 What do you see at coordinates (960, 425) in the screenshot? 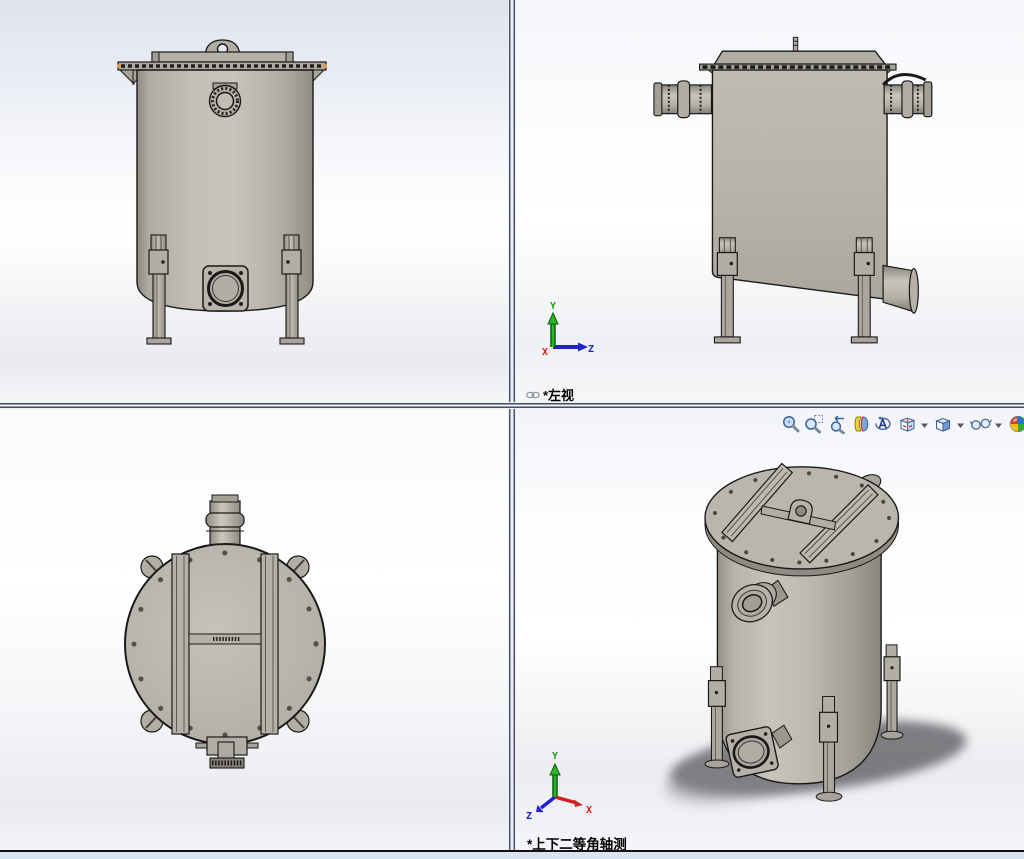
I see `display-style-dropdown` at bounding box center [960, 425].